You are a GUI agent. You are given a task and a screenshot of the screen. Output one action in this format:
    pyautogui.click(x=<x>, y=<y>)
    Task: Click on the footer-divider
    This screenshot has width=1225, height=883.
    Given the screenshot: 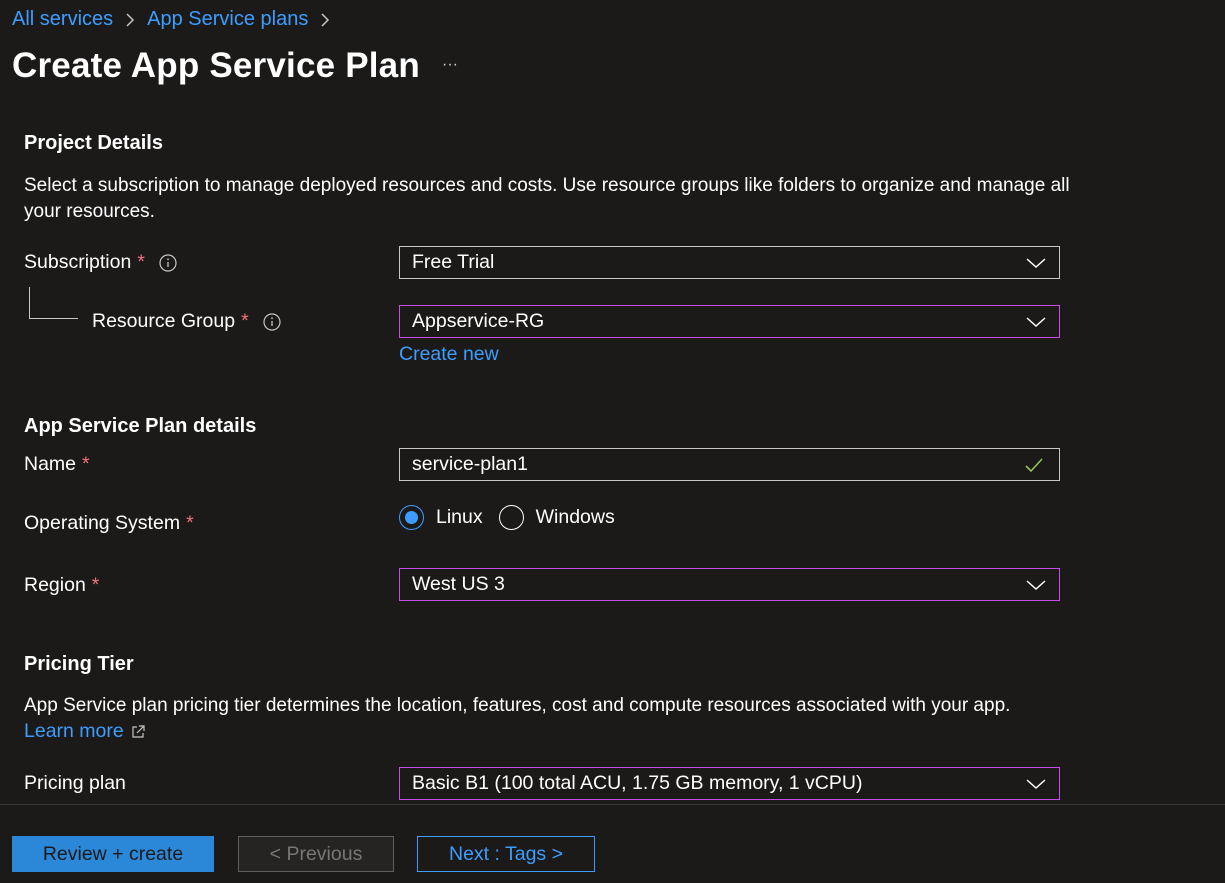 What is the action you would take?
    pyautogui.click(x=612, y=804)
    